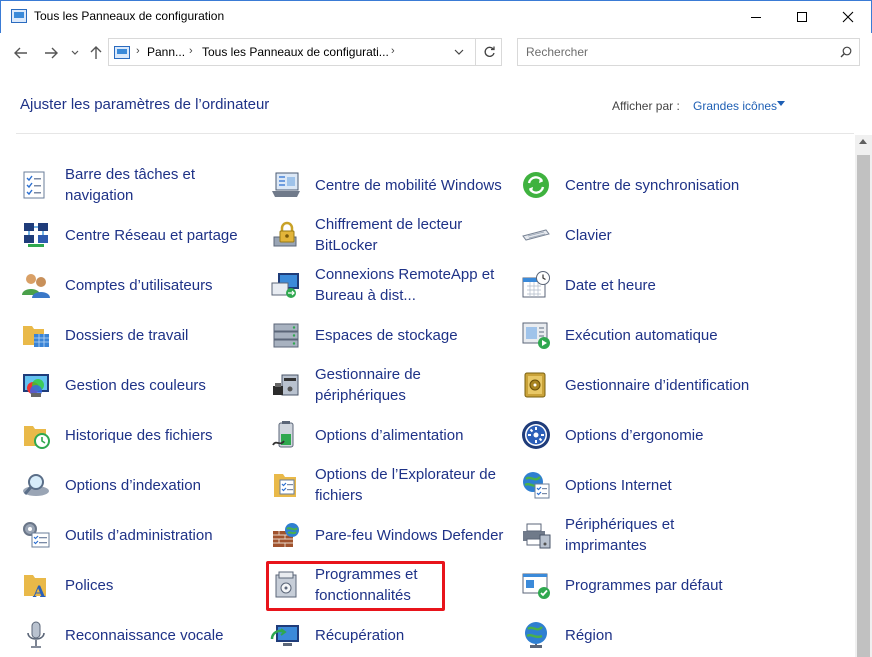 The height and width of the screenshot is (657, 872). What do you see at coordinates (162, 585) in the screenshot?
I see `item-label: Polices` at bounding box center [162, 585].